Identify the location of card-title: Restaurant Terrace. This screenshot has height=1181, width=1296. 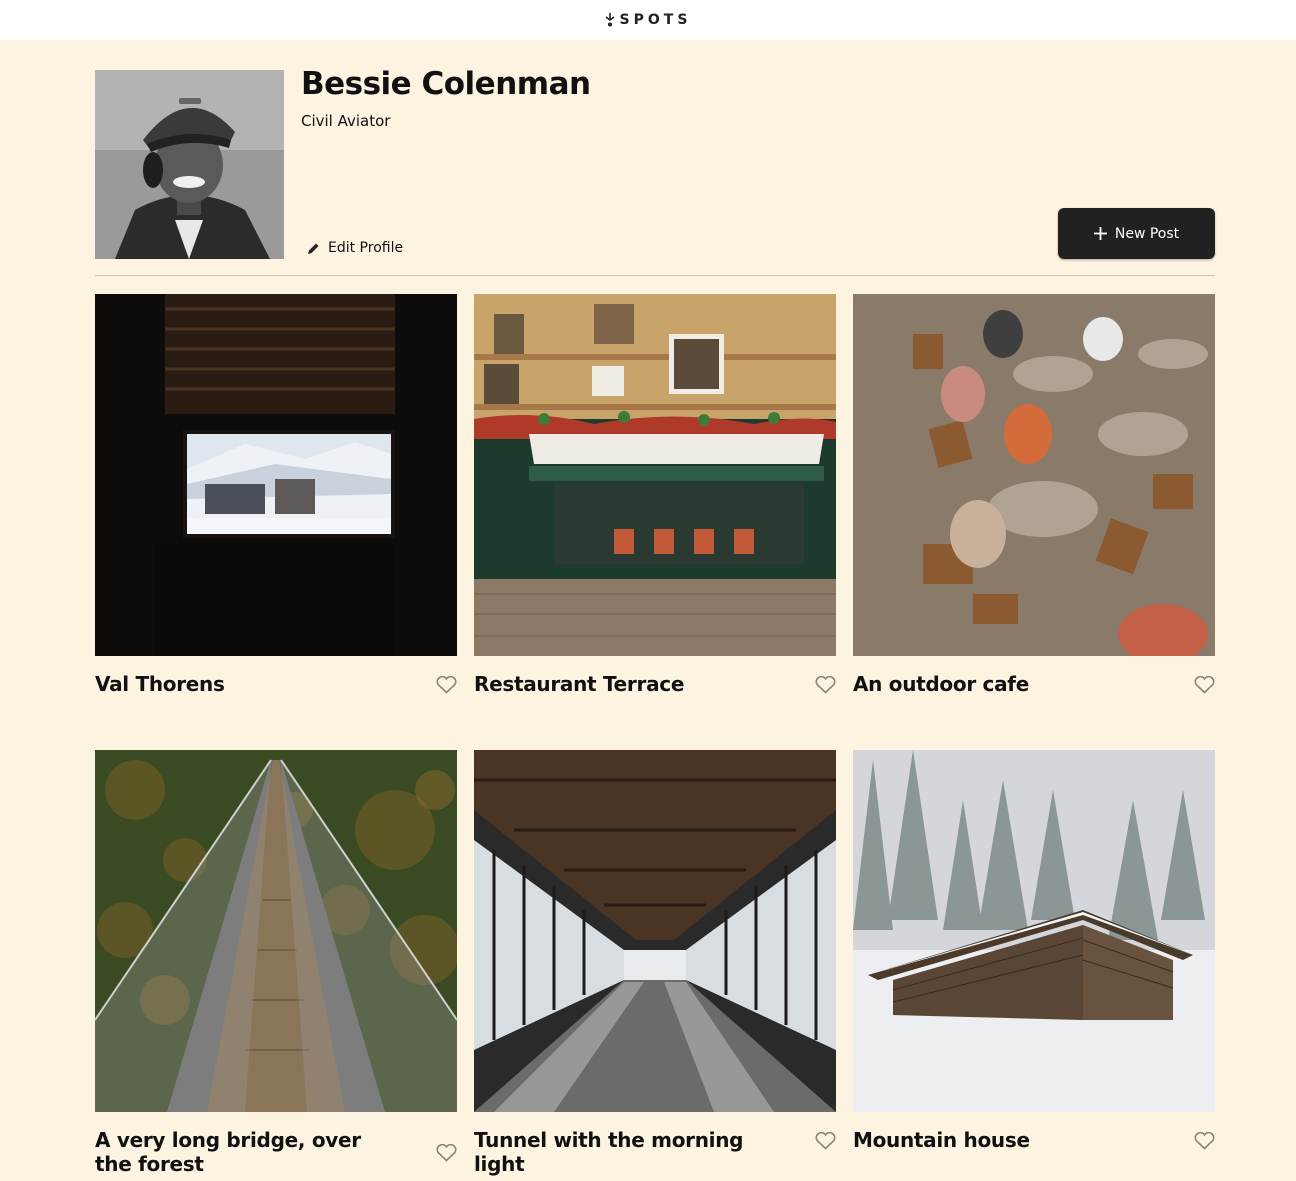
(579, 684).